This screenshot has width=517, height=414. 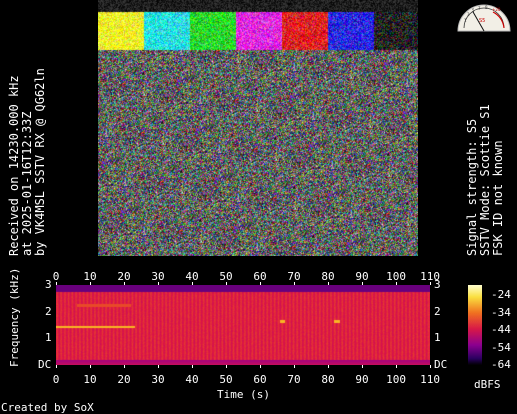 I want to click on s-meter-gauge: 135 7 9 +20 S5, so click(x=484, y=18).